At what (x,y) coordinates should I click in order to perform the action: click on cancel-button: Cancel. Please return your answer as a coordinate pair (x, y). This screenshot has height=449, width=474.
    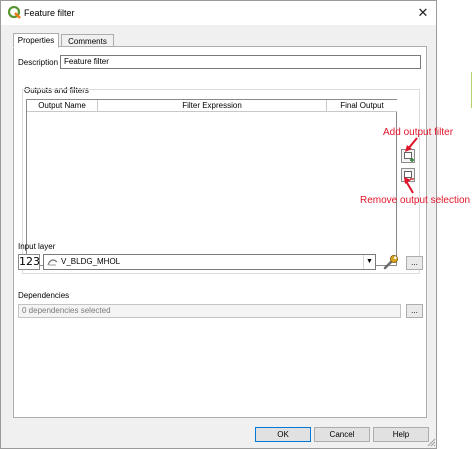
    Looking at the image, I should click on (342, 434).